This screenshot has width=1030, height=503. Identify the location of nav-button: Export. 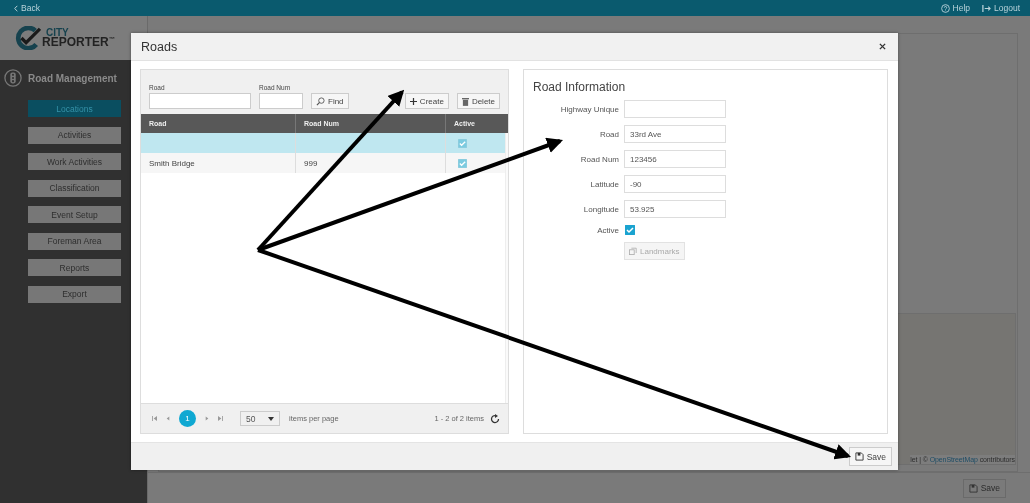
(74, 294).